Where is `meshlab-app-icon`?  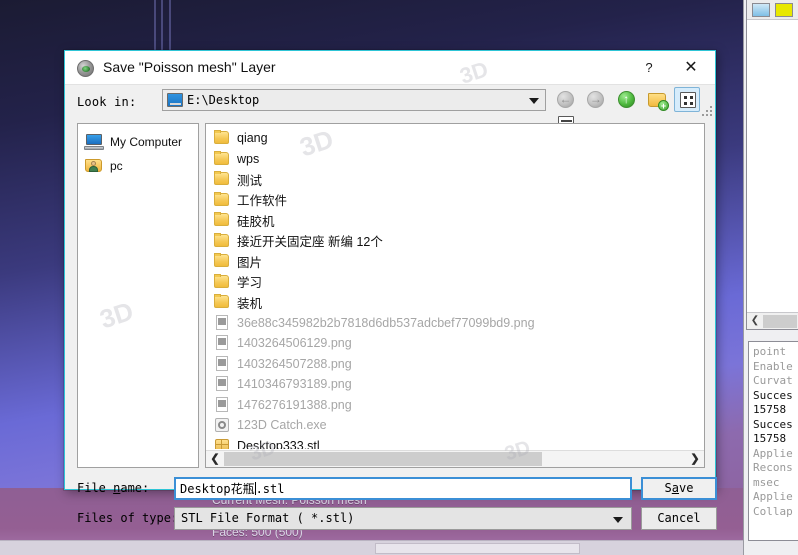 meshlab-app-icon is located at coordinates (85, 68).